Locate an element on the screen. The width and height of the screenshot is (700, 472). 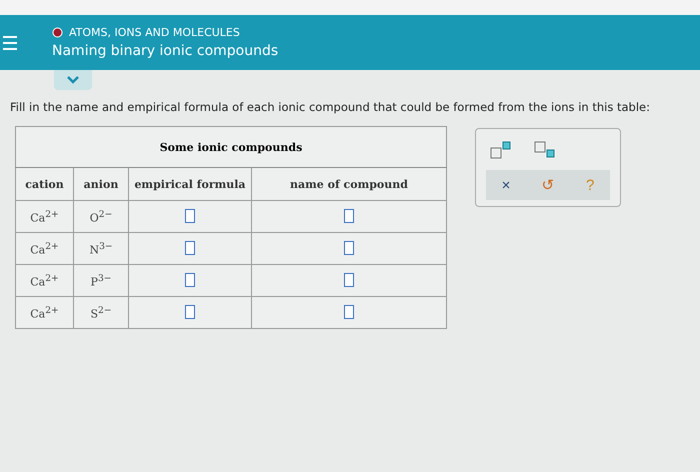
help-button: ? is located at coordinates (590, 185).